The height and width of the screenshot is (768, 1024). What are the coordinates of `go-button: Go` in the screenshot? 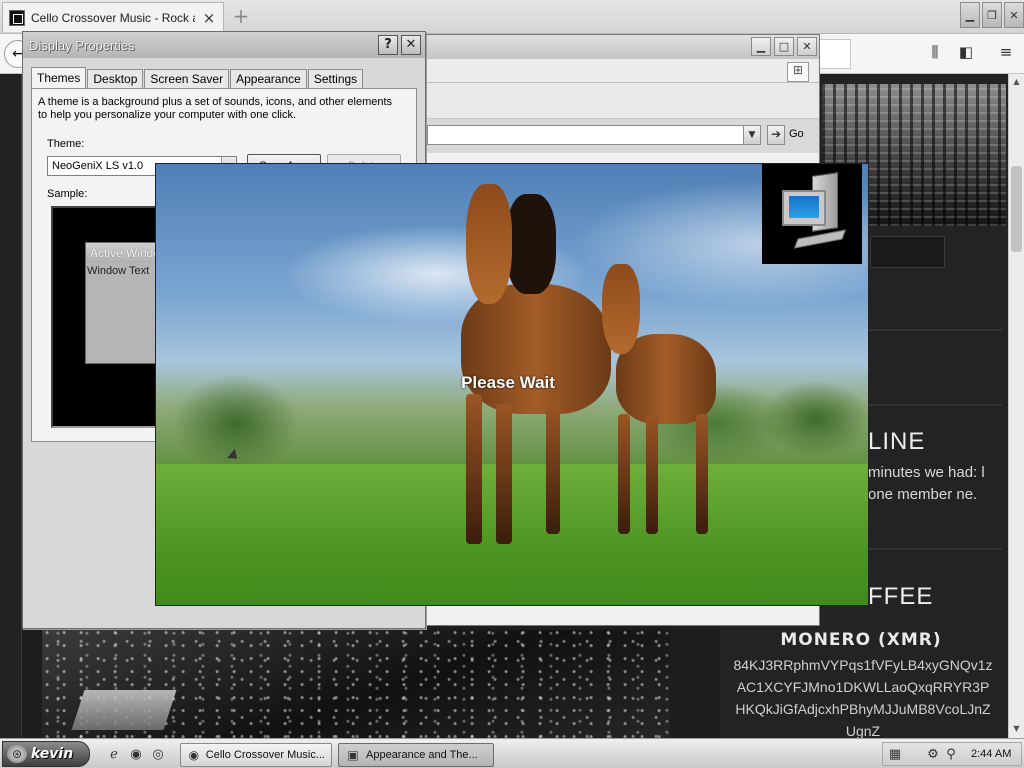 It's located at (796, 134).